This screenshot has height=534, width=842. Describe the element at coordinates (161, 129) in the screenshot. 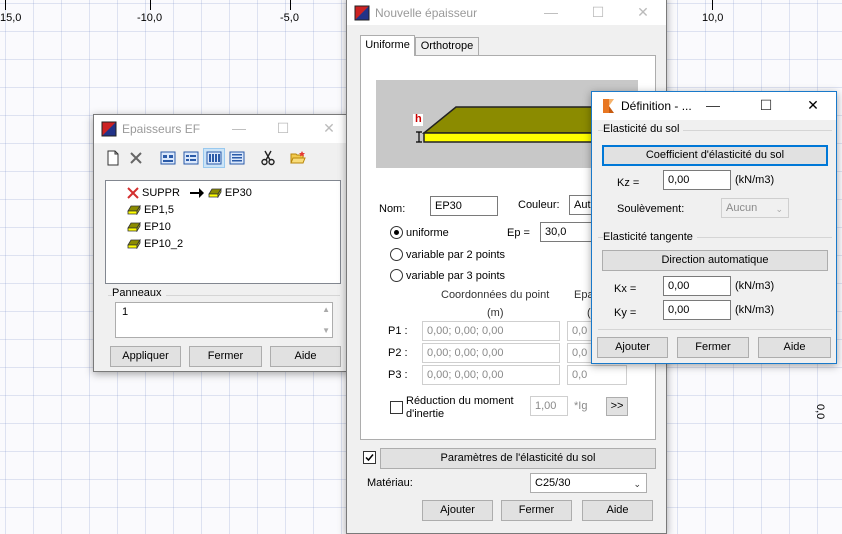

I see `window-title: Epaisseurs EF` at that location.